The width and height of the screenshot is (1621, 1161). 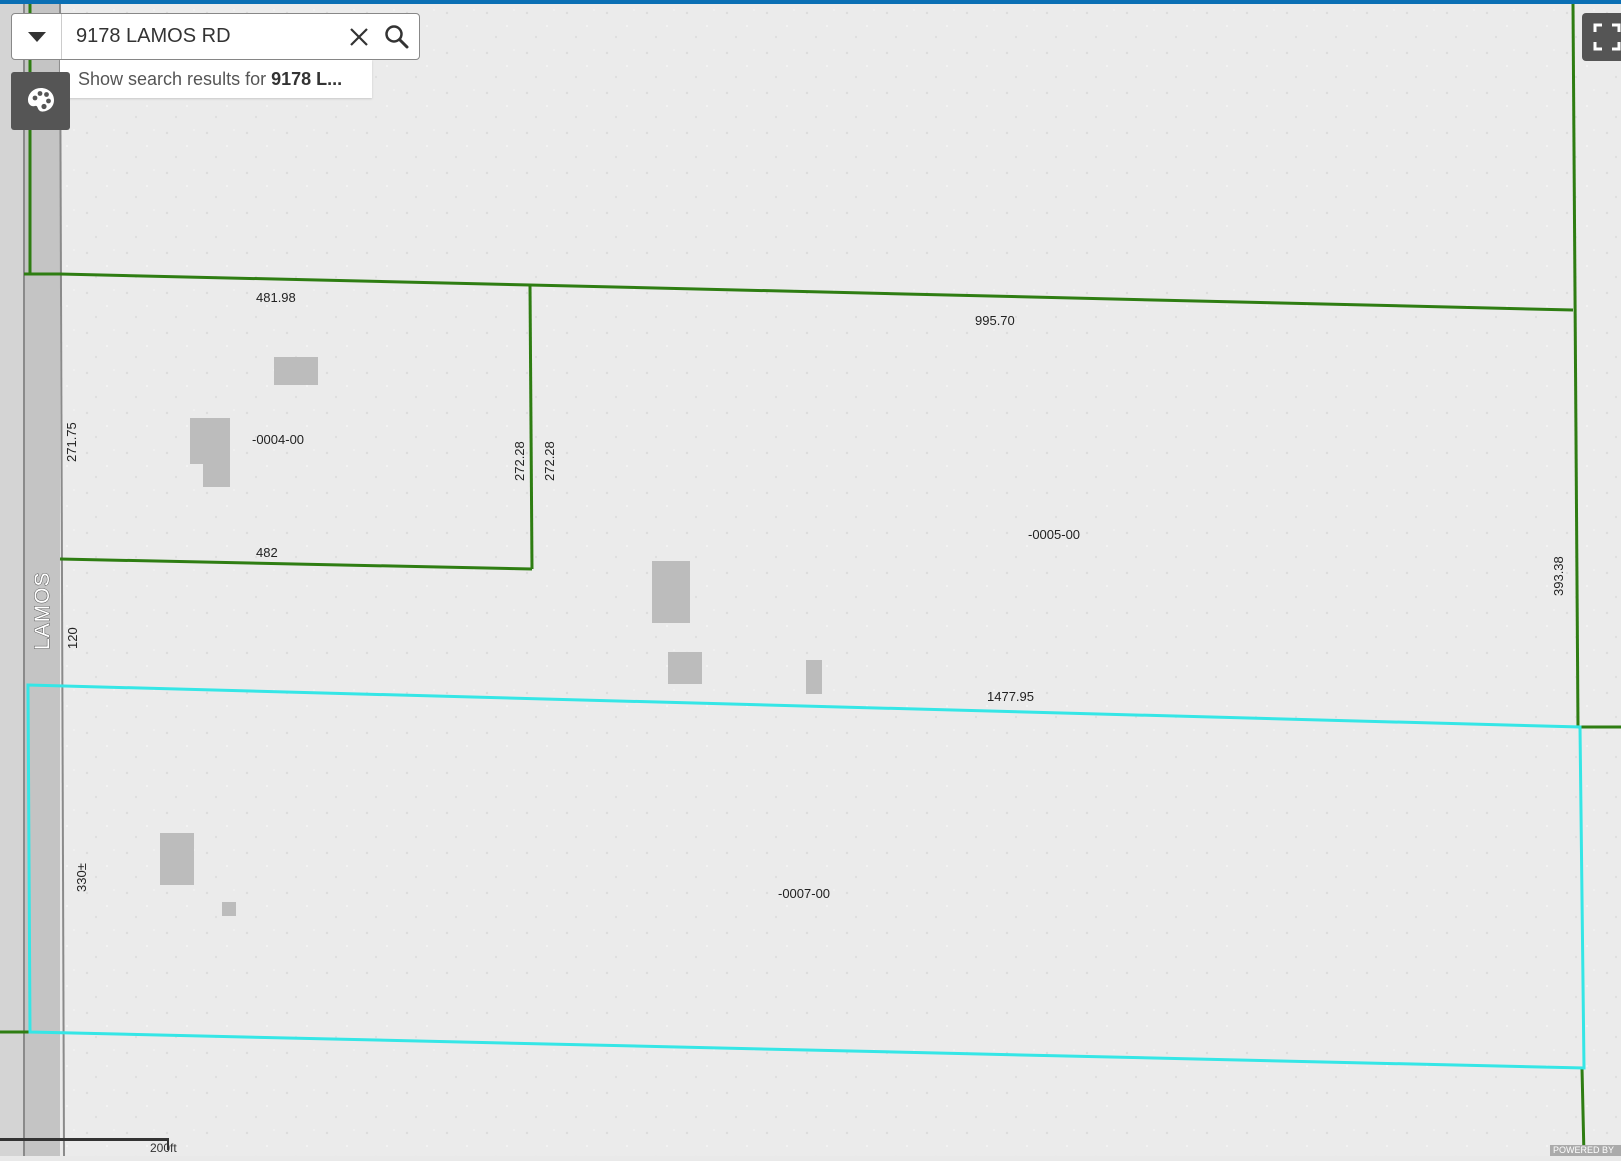 I want to click on scale-bar: 0ft 200ft, so click(x=100, y=1137).